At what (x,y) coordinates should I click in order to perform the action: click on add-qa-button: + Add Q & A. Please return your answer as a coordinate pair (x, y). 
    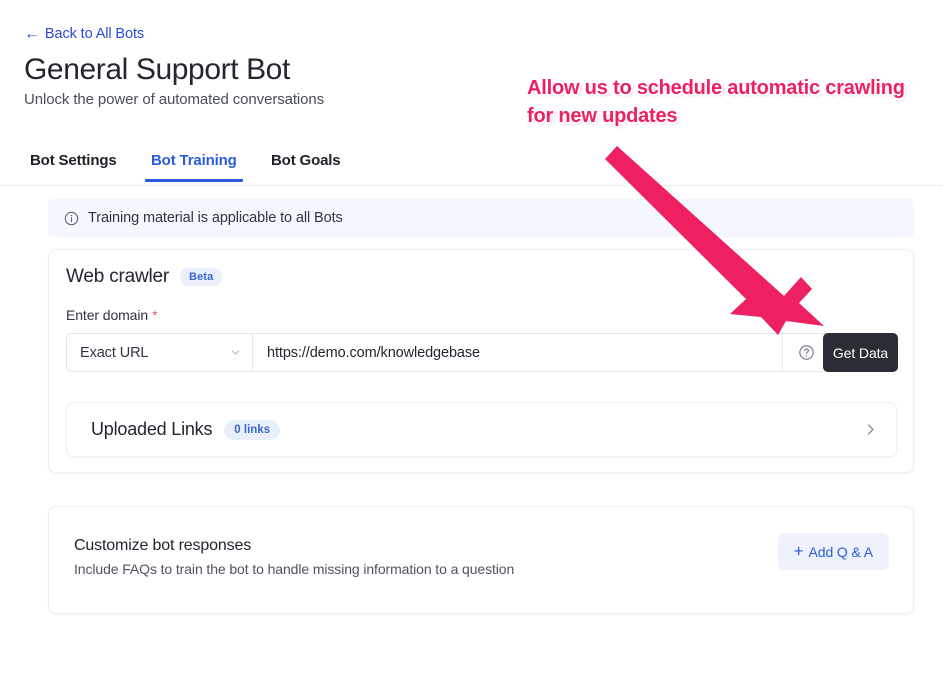
    Looking at the image, I should click on (833, 551).